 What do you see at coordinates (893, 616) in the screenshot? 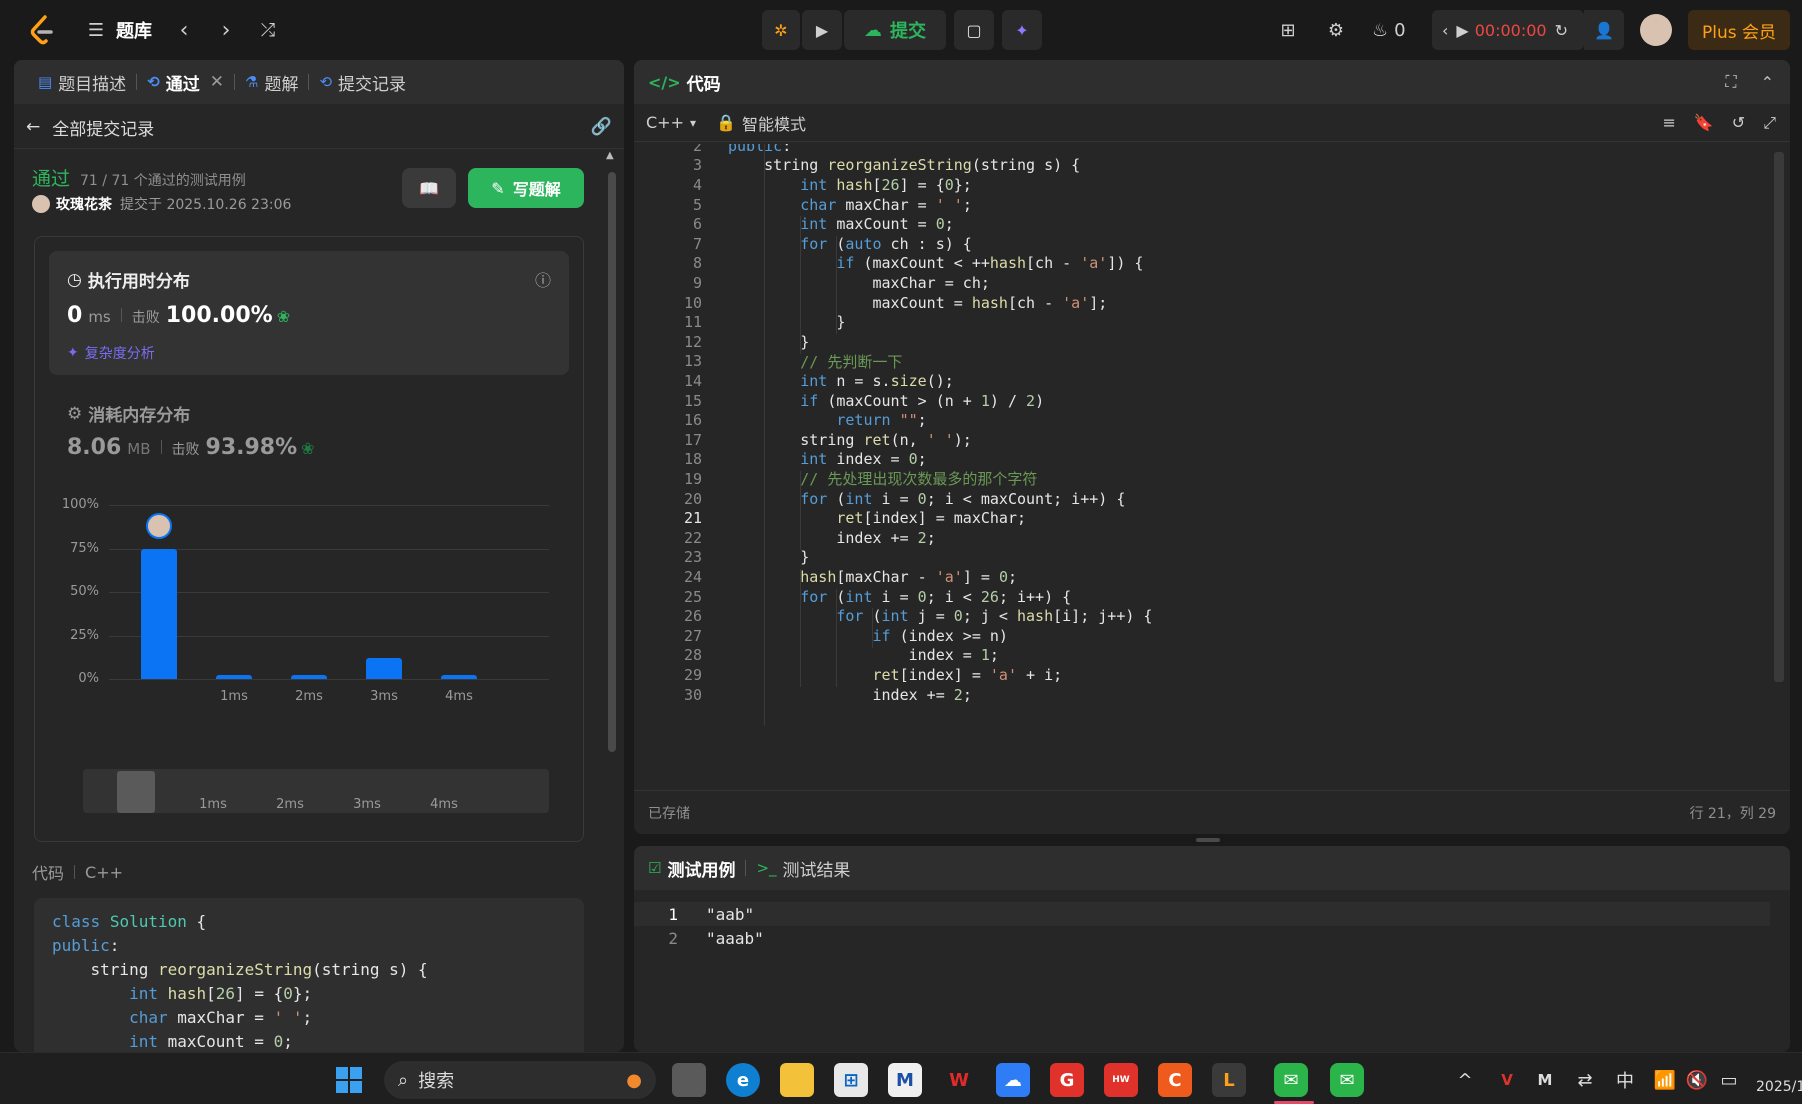
I see `code-line: 26 for (int j = 0; j < hash[i]; j++) {` at bounding box center [893, 616].